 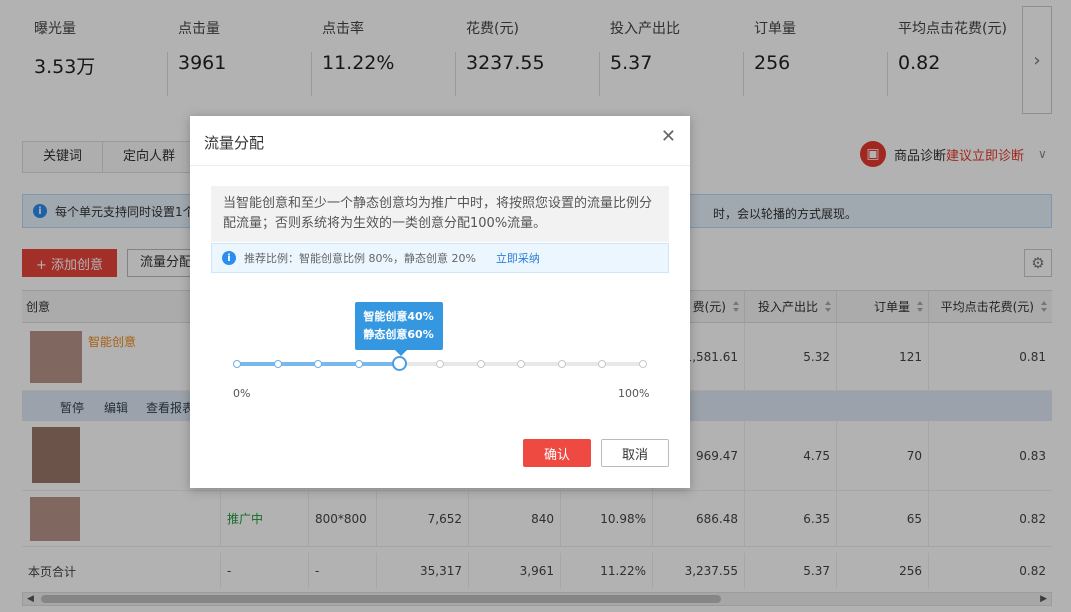 I want to click on dialog-title: 流量分配, so click(x=234, y=143).